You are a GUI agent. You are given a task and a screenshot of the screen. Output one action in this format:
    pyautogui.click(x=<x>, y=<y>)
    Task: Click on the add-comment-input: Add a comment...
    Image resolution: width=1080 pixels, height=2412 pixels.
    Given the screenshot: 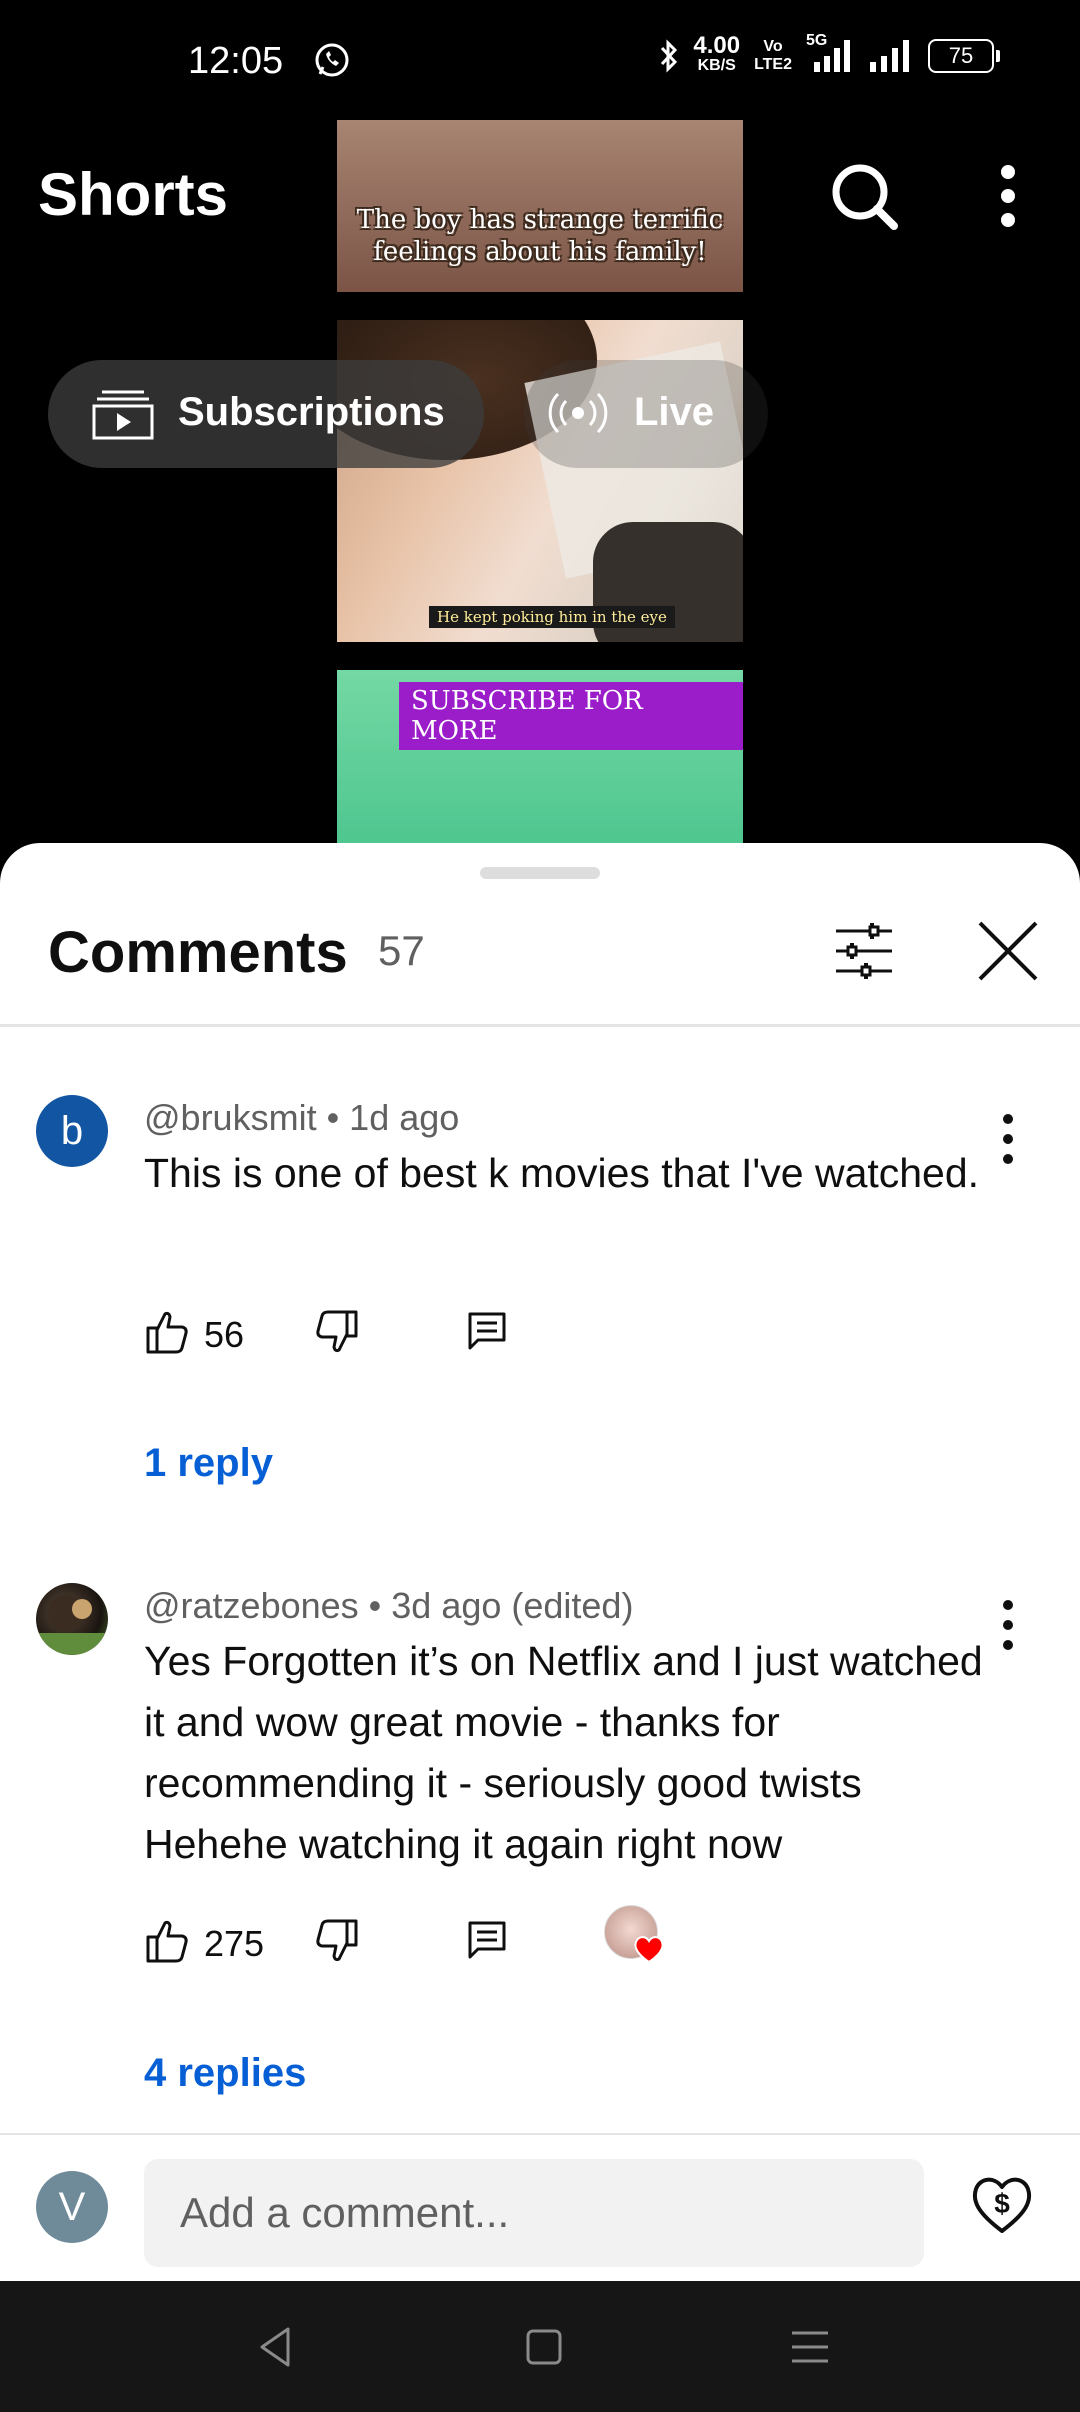 What is the action you would take?
    pyautogui.click(x=534, y=2213)
    